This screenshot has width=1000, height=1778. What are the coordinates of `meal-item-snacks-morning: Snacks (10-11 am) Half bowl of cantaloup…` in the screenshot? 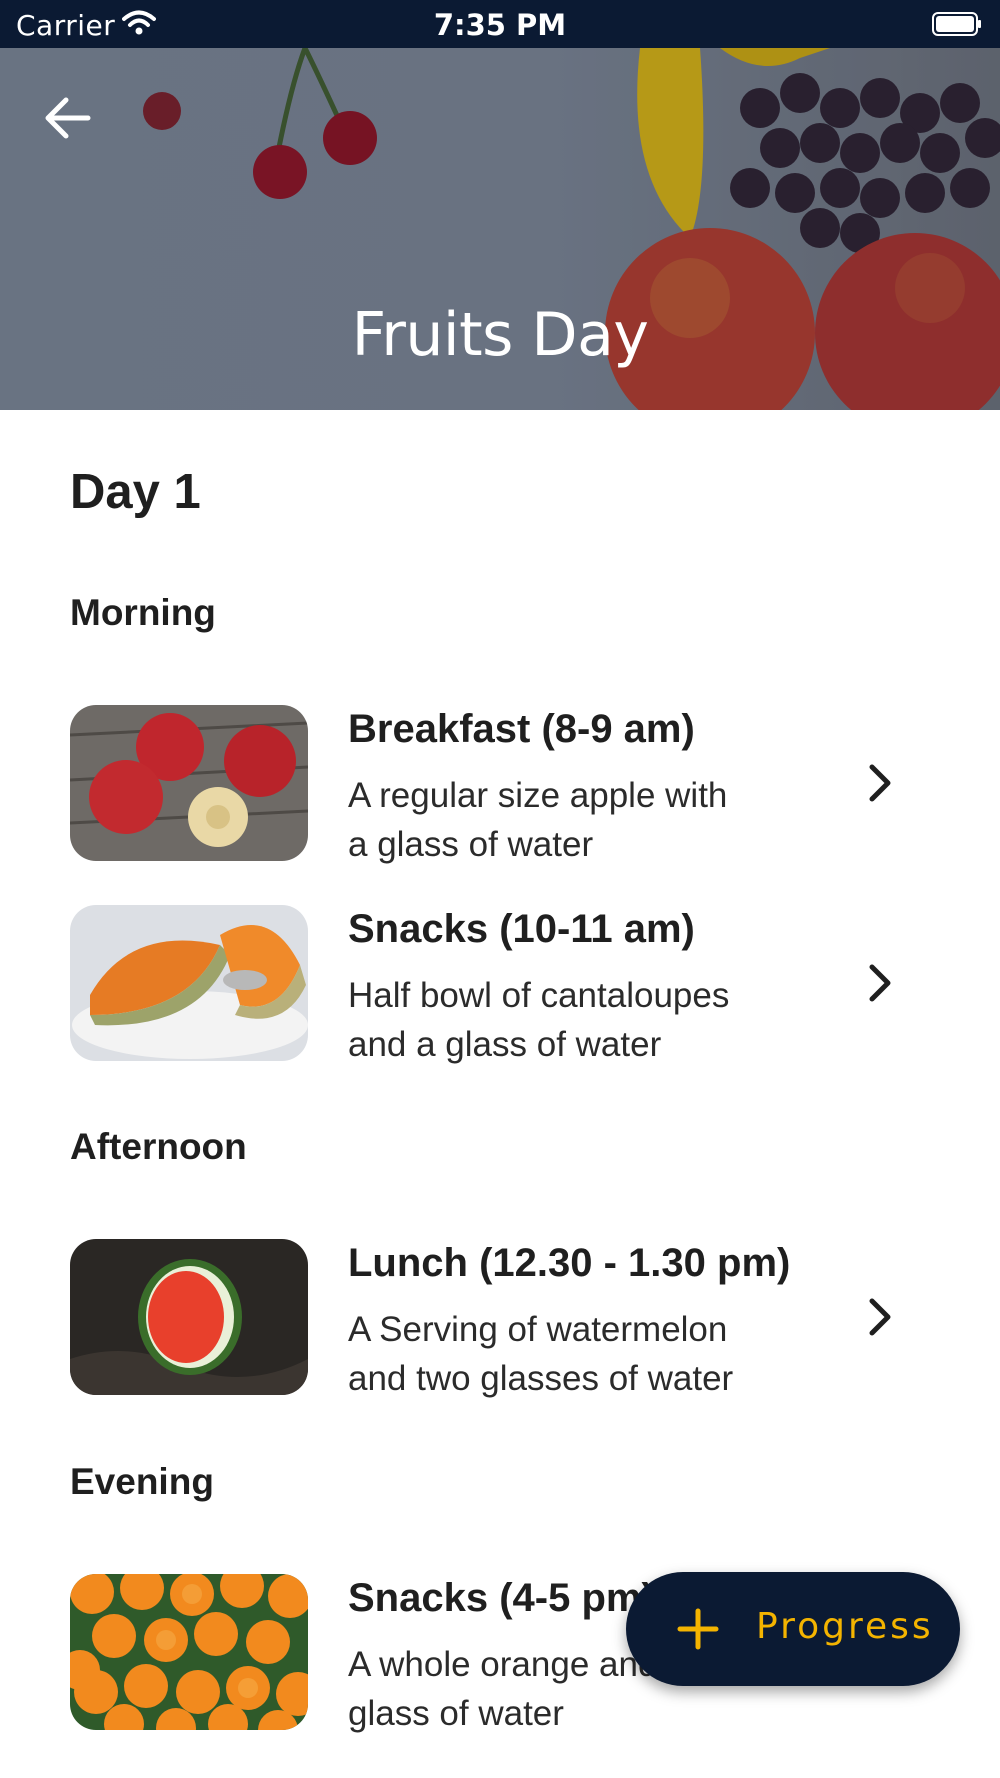 It's located at (500, 984).